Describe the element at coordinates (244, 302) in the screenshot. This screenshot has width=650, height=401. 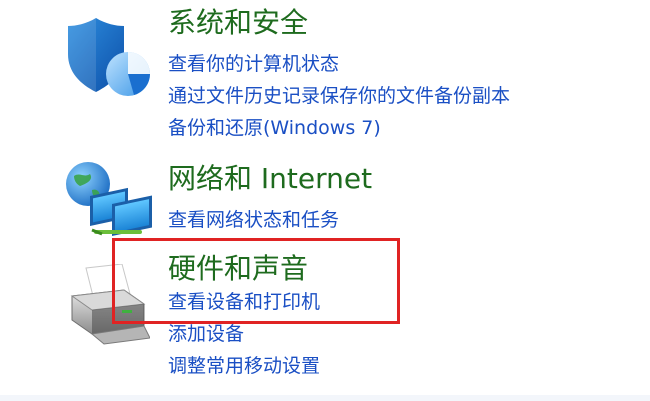
I see `link-view-devices-printers: 查看设备和打印机` at that location.